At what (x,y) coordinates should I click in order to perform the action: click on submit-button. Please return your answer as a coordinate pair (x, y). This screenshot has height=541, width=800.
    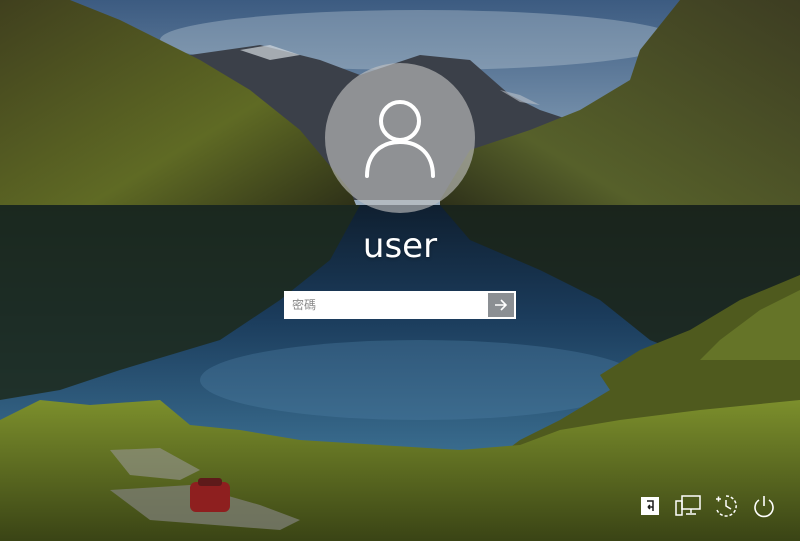
    Looking at the image, I should click on (501, 305).